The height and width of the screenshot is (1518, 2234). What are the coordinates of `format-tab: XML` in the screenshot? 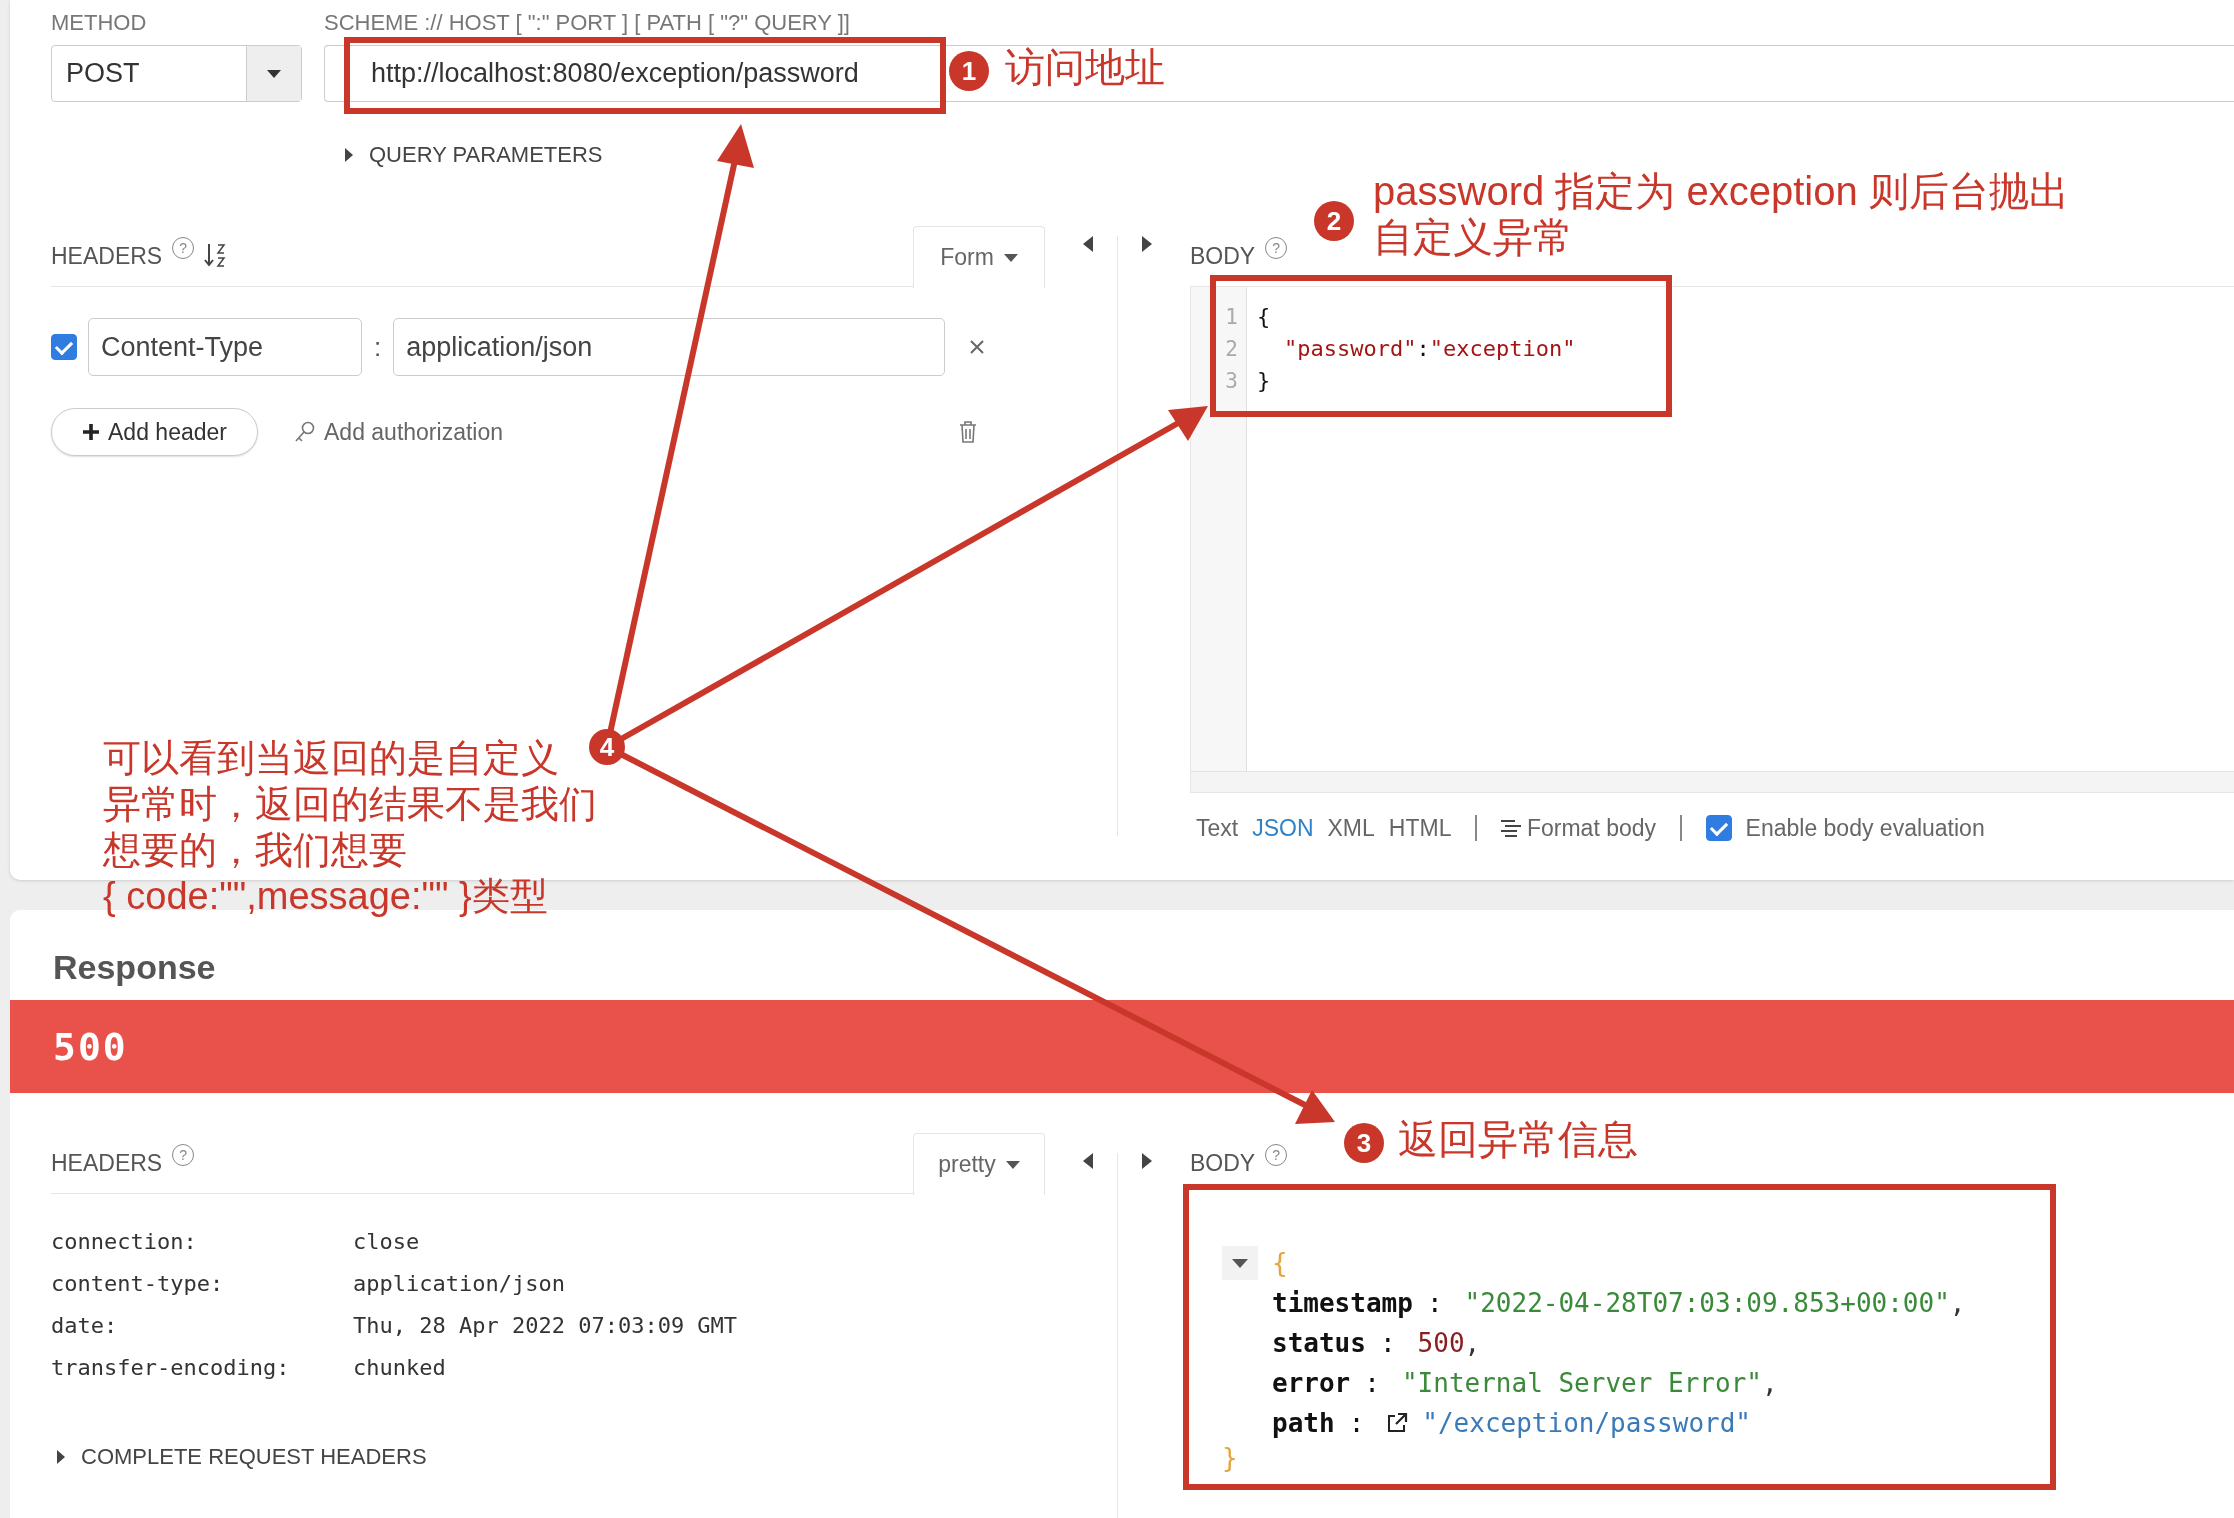 It's located at (1351, 828).